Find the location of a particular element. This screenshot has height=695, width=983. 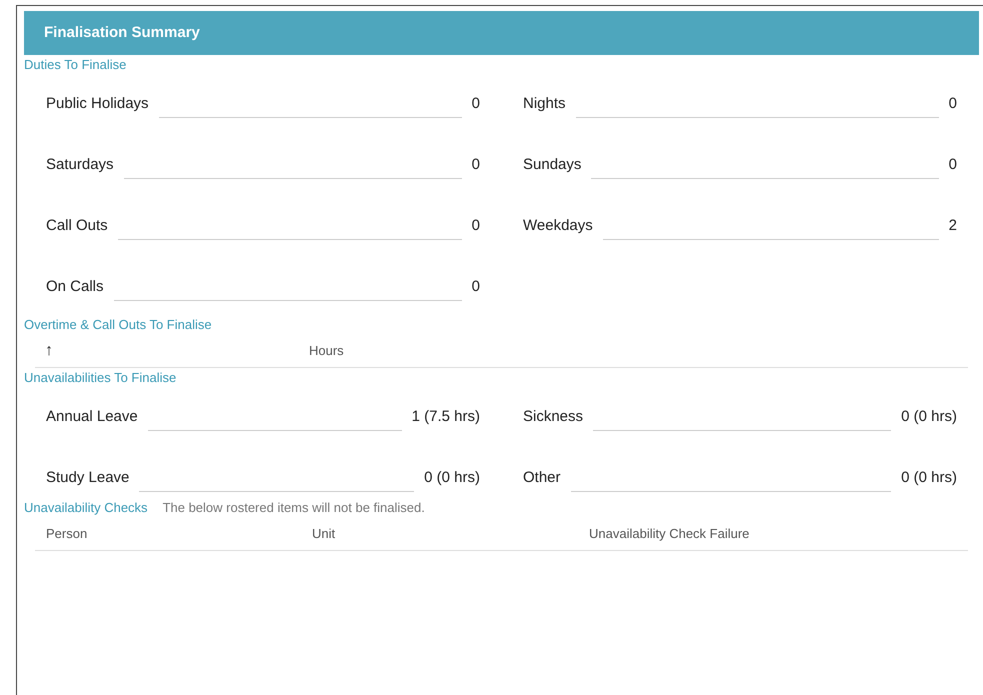

column-header: Unit is located at coordinates (324, 533).